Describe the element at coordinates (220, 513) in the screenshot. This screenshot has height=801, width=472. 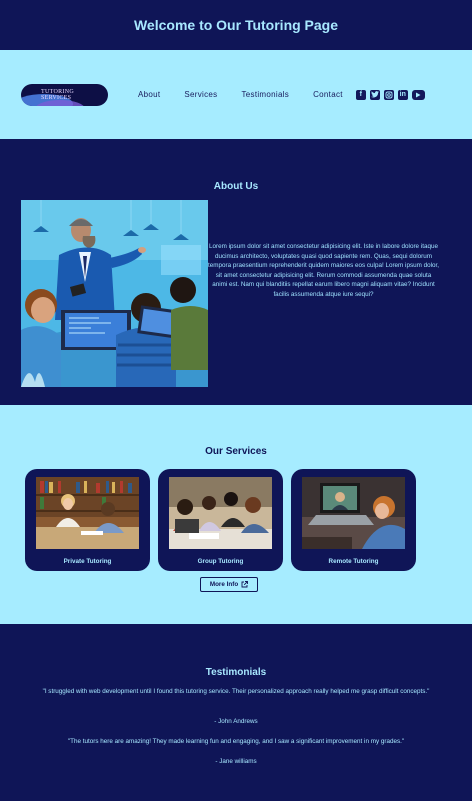
I see `group-tutoring-image` at that location.